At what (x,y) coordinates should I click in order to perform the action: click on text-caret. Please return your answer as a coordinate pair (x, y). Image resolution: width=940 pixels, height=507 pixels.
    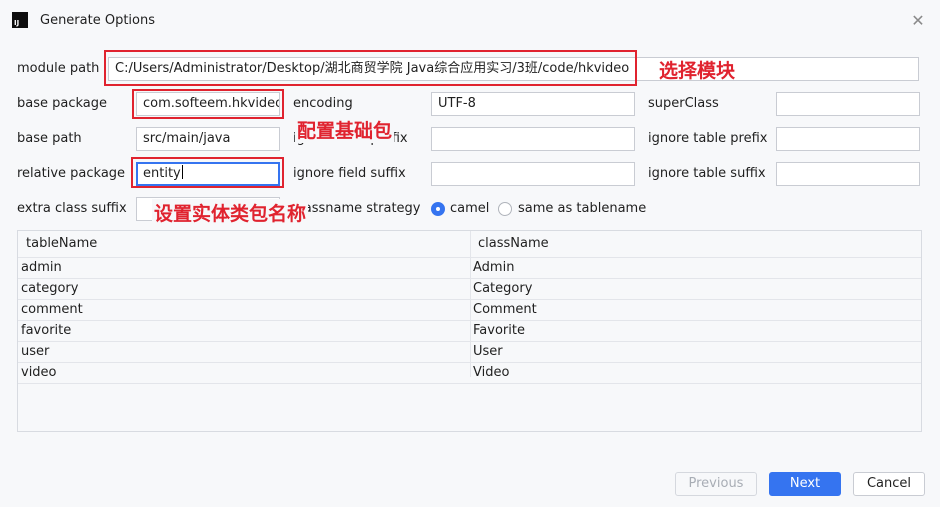
    Looking at the image, I should click on (182, 172).